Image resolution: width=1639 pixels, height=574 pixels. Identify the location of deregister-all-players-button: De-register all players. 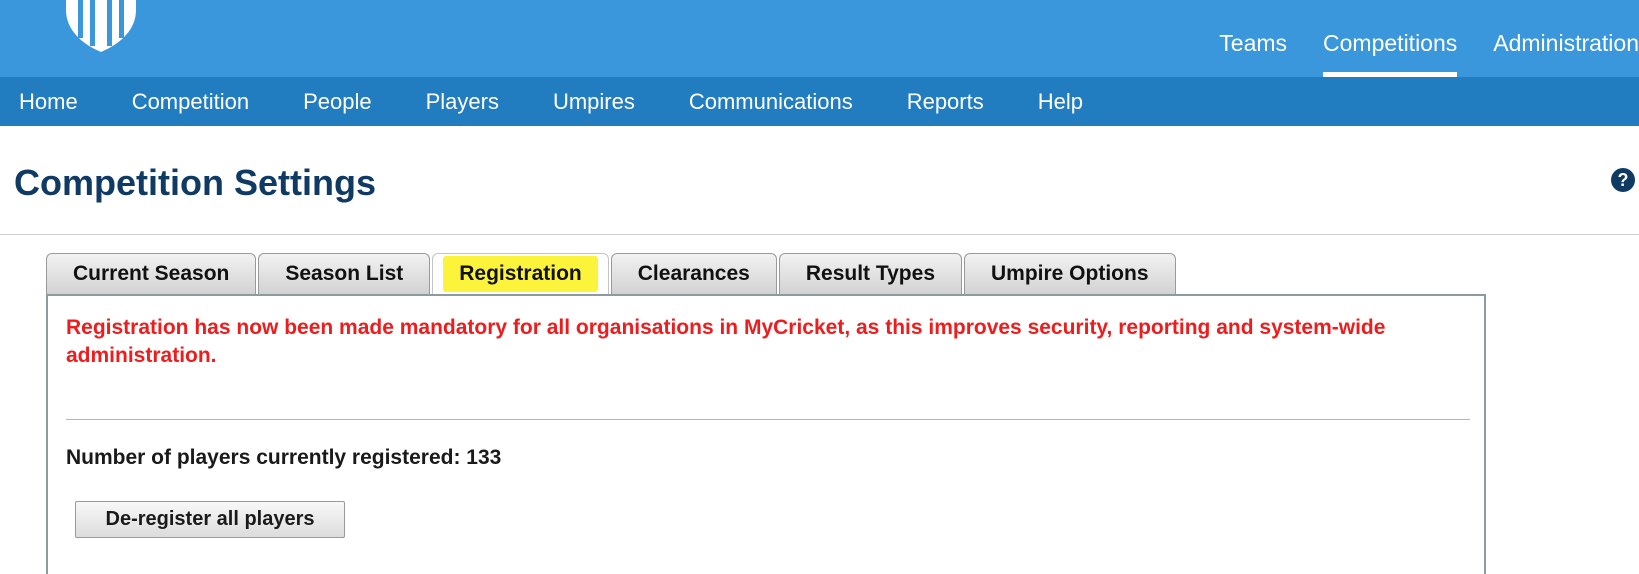
(210, 519).